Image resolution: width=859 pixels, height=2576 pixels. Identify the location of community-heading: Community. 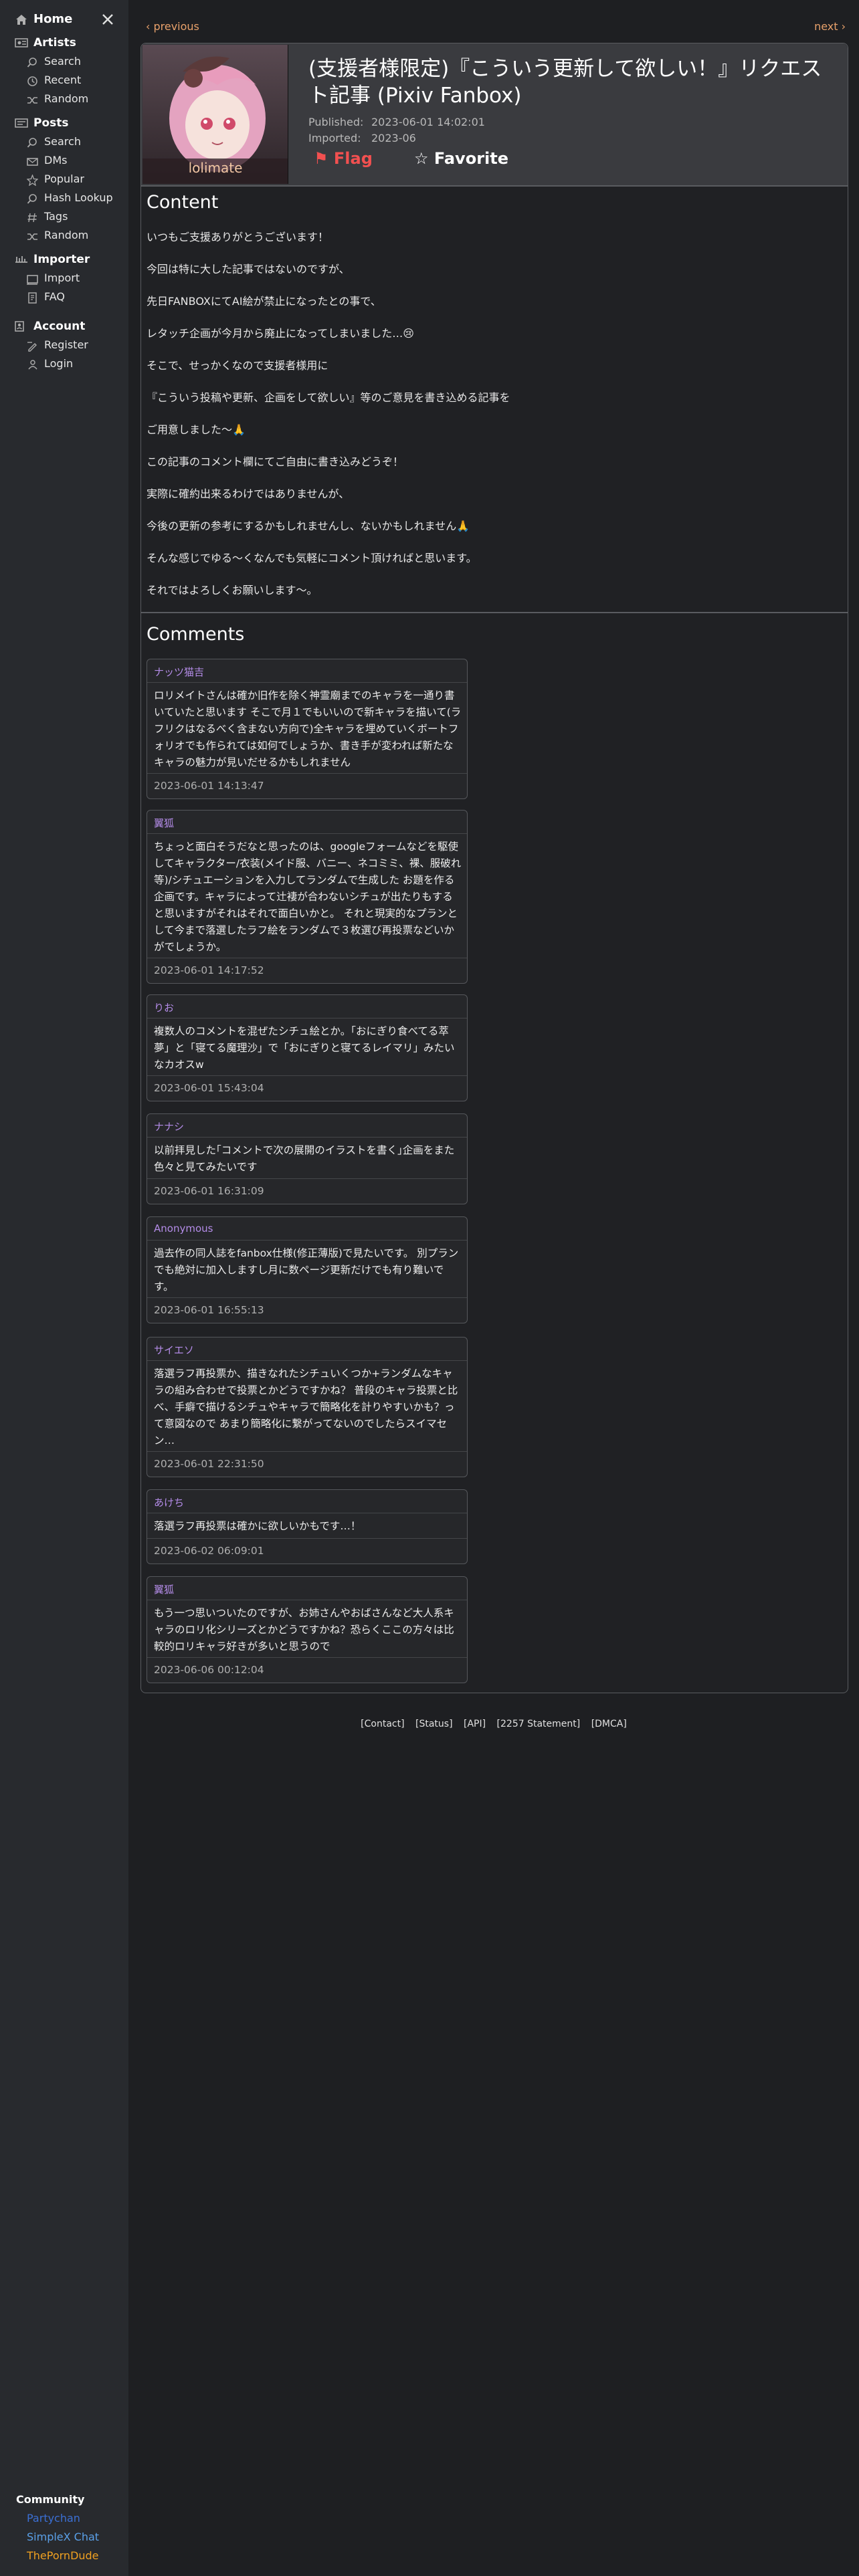
(50, 2500).